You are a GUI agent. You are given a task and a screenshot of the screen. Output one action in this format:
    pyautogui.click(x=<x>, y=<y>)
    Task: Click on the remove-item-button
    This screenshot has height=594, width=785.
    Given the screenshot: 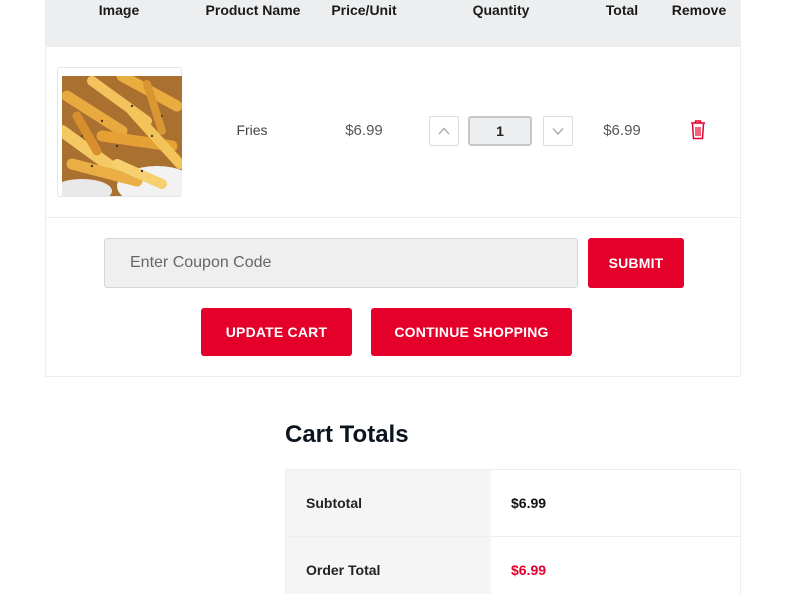 What is the action you would take?
    pyautogui.click(x=698, y=130)
    